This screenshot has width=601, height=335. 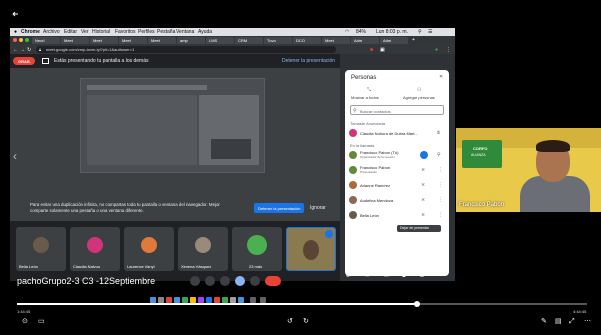 What do you see at coordinates (558, 322) in the screenshot?
I see `captions-icon: ▤` at bounding box center [558, 322].